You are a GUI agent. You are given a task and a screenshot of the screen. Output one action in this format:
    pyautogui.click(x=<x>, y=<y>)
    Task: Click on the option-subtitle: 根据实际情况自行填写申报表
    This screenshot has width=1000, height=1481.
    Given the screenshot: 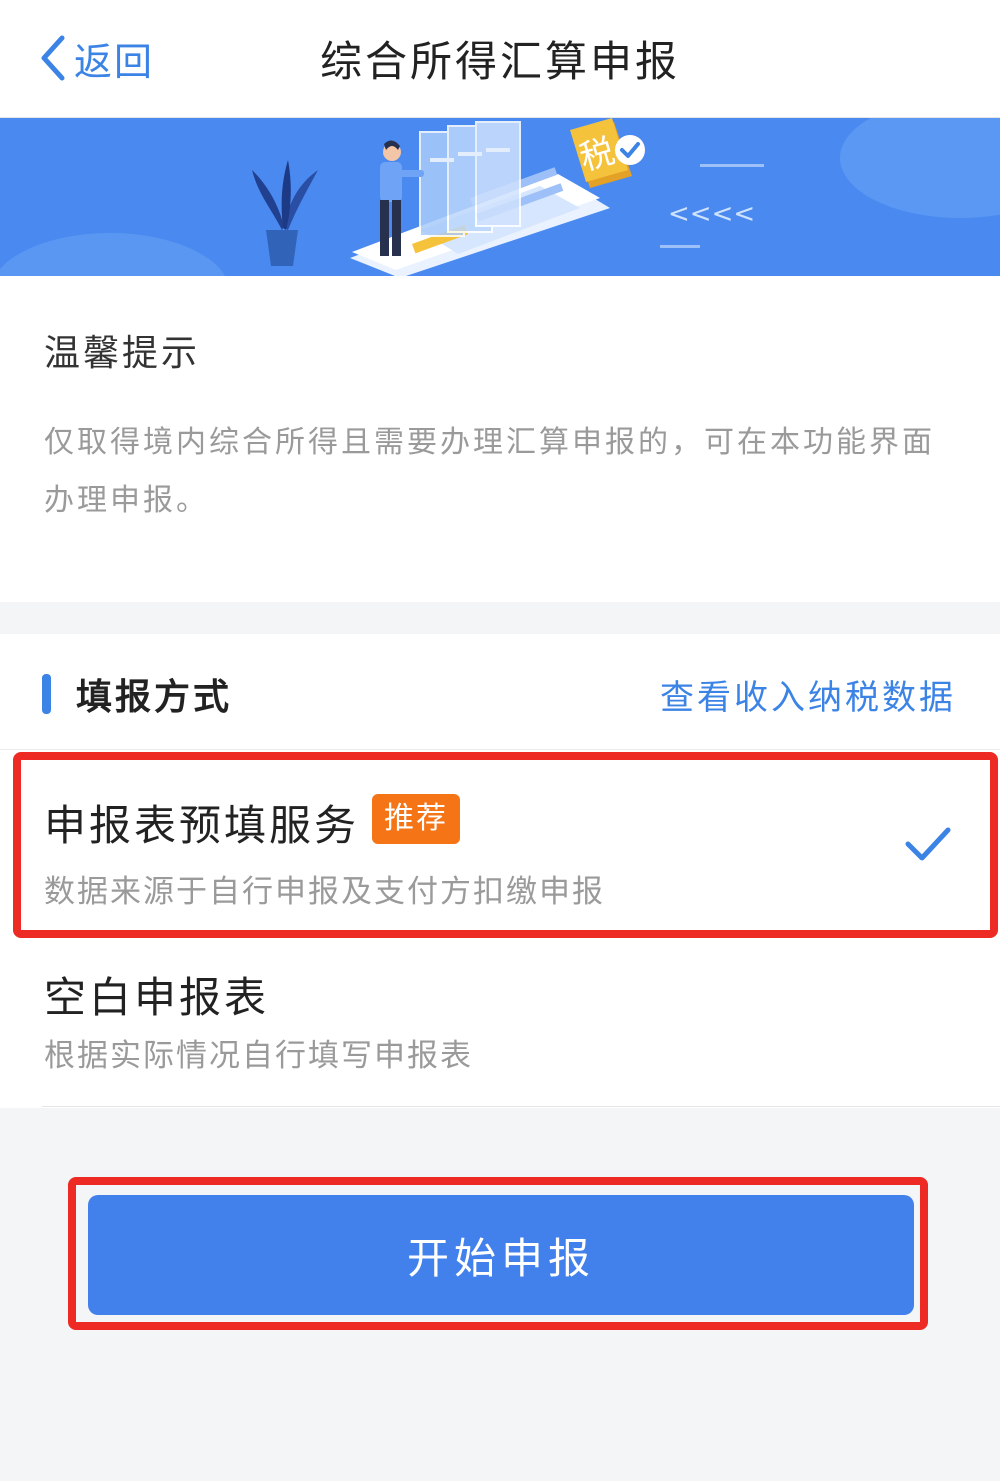 What is the action you would take?
    pyautogui.click(x=258, y=1056)
    